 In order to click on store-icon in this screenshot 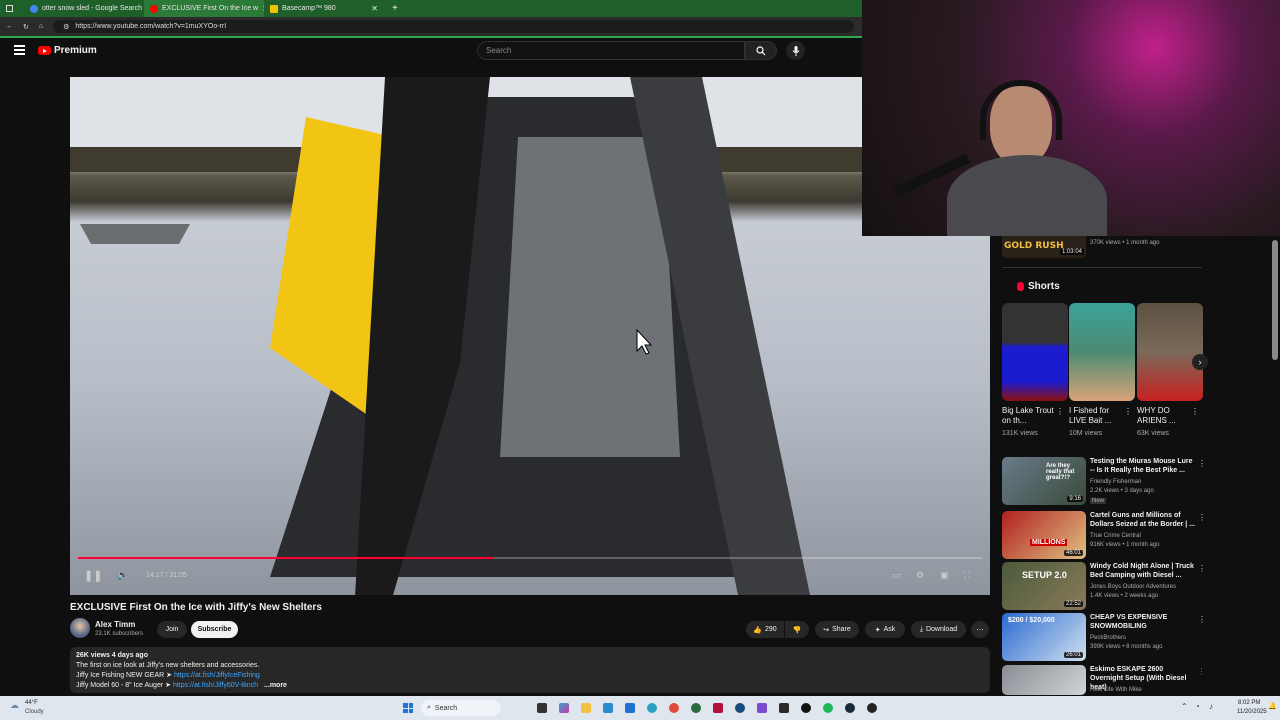, I will do `click(608, 708)`.